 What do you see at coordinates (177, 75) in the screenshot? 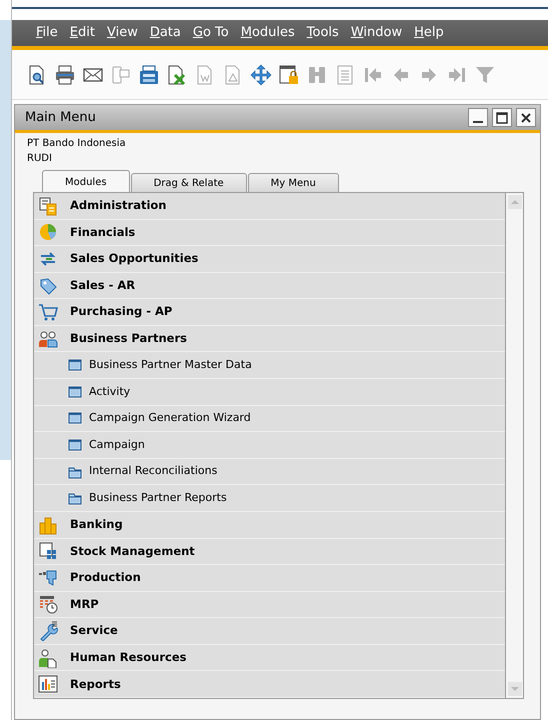
I see `spreadsheet-export-icon` at bounding box center [177, 75].